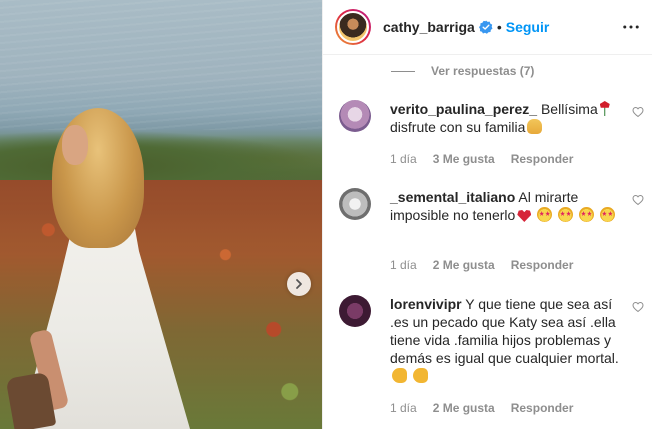 The width and height of the screenshot is (652, 429). What do you see at coordinates (426, 304) in the screenshot?
I see `commenter-username: lorenvivipr` at bounding box center [426, 304].